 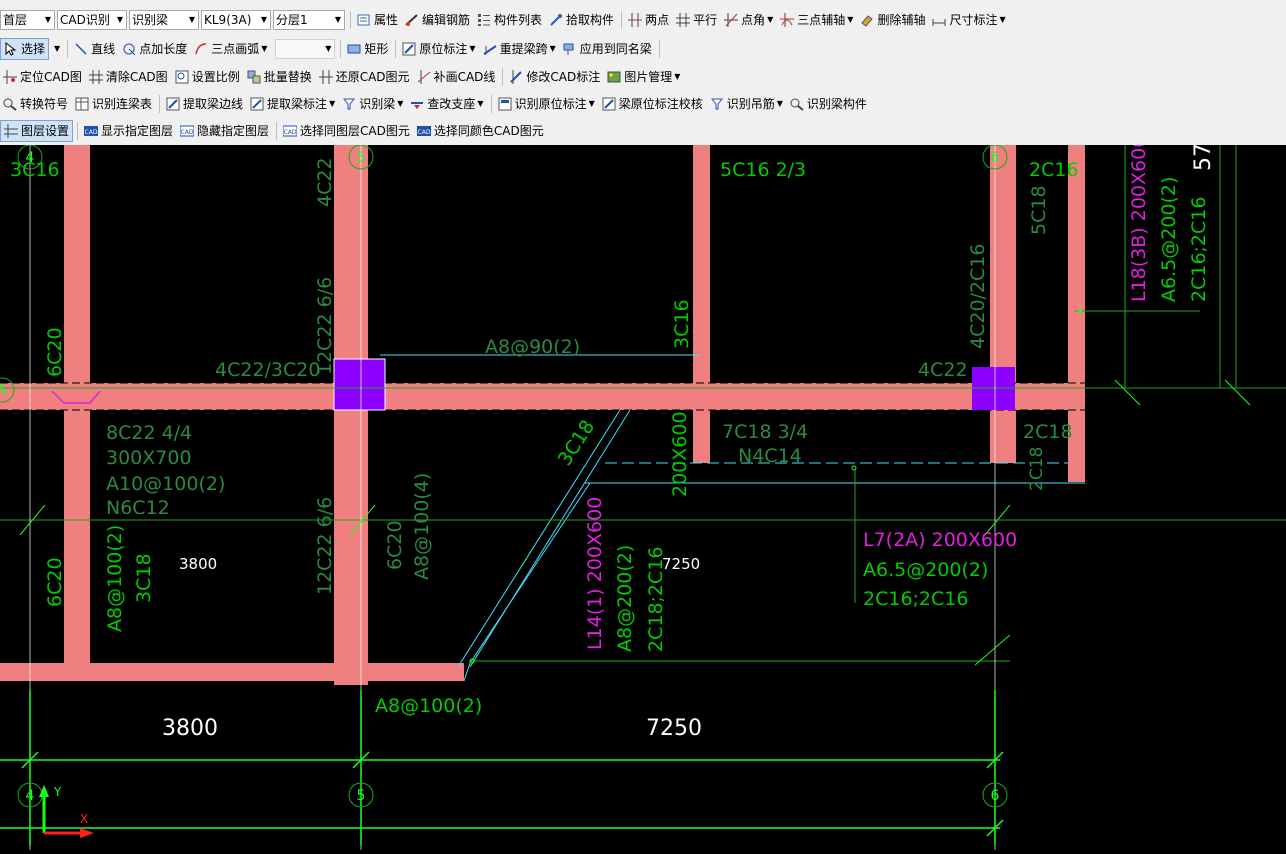 What do you see at coordinates (128, 131) in the screenshot?
I see `show-layer-button: CAD 显示指定图层` at bounding box center [128, 131].